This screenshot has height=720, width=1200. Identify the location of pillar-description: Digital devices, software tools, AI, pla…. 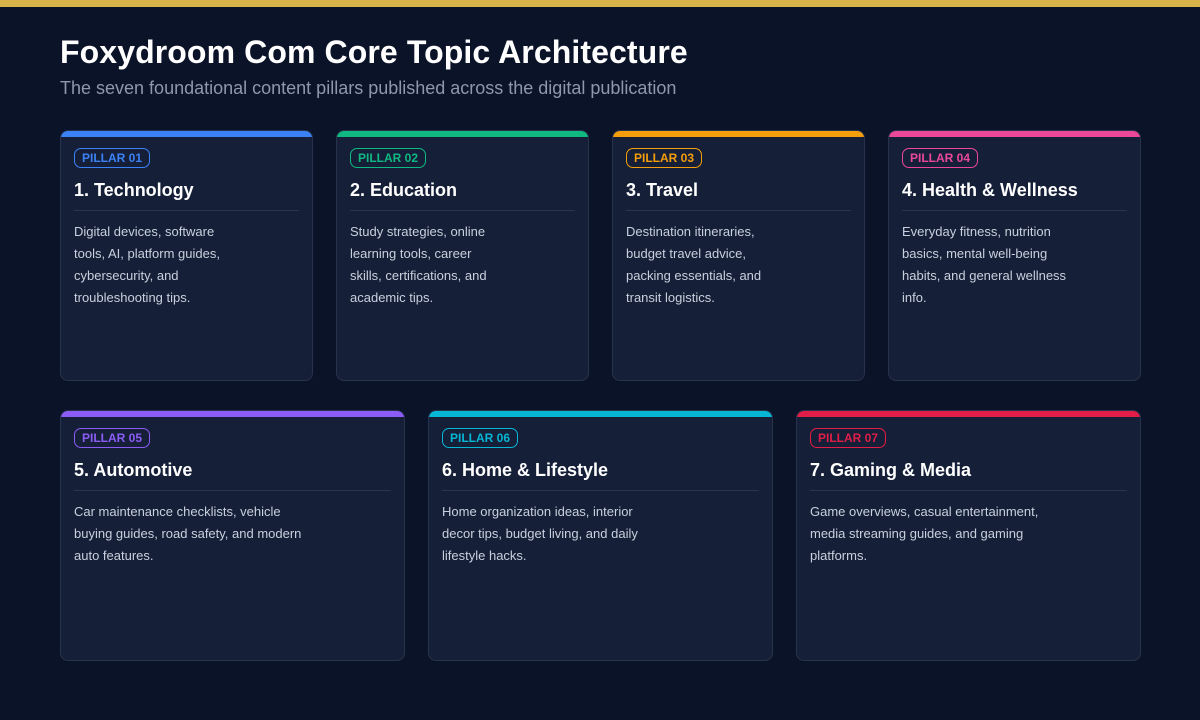
(147, 264).